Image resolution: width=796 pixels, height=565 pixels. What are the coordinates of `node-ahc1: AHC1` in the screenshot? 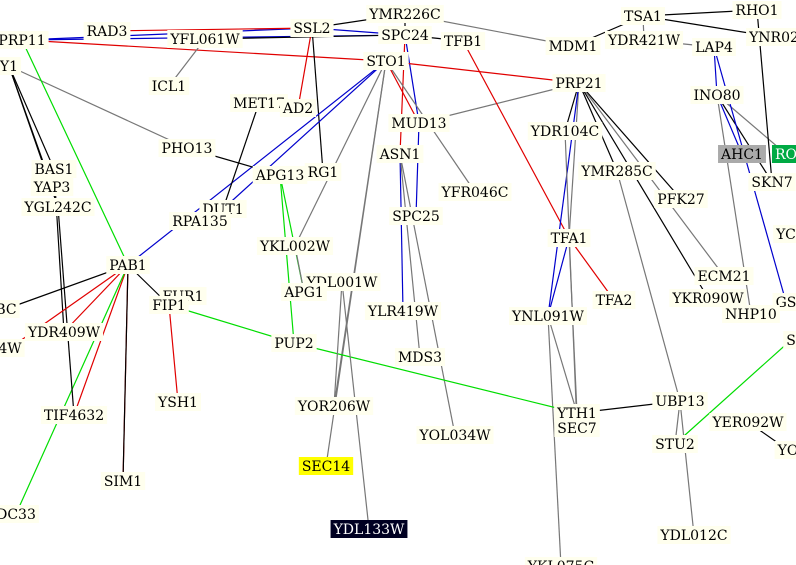 It's located at (742, 154).